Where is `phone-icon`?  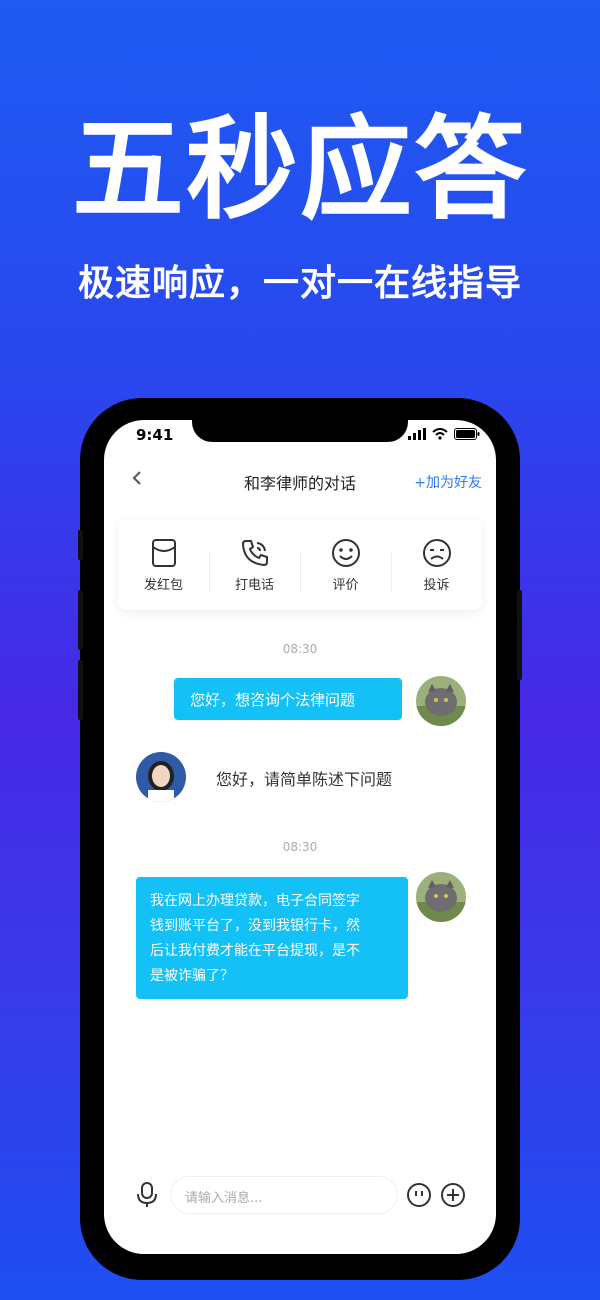 phone-icon is located at coordinates (254, 552).